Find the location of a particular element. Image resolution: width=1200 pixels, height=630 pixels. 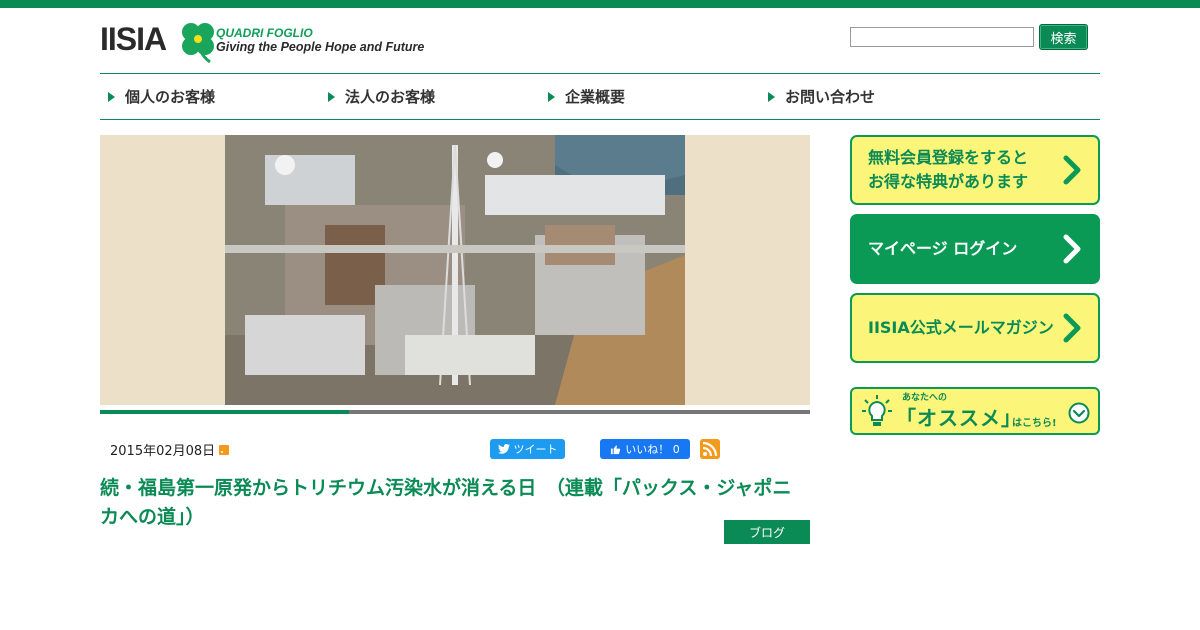

tweet-label: ツイート is located at coordinates (535, 449).